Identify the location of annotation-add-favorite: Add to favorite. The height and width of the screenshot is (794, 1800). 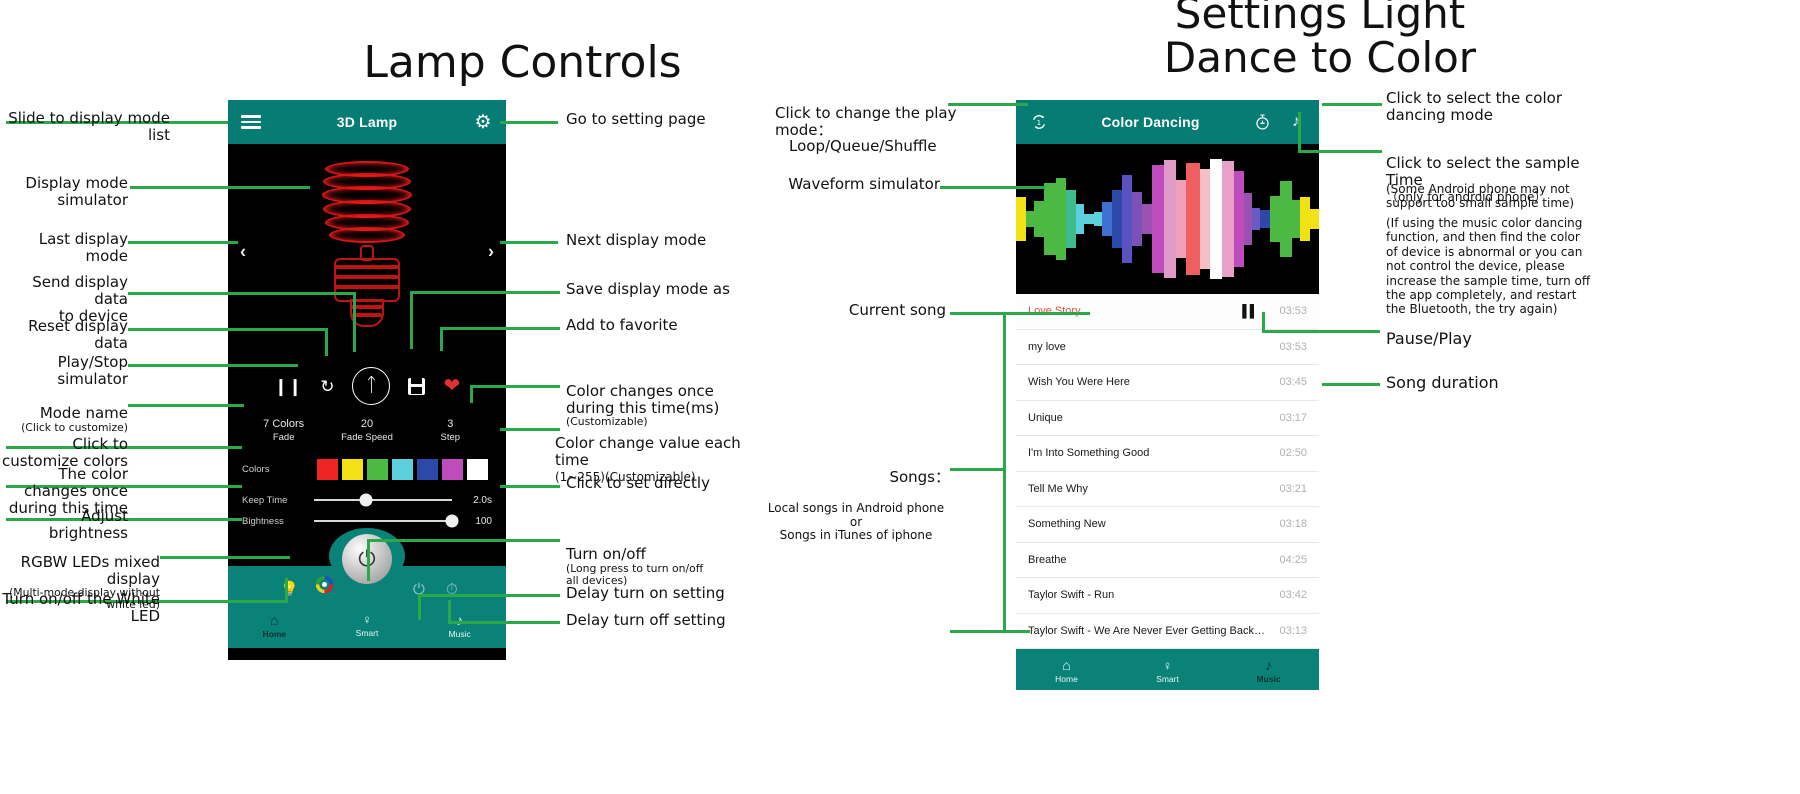
(622, 325).